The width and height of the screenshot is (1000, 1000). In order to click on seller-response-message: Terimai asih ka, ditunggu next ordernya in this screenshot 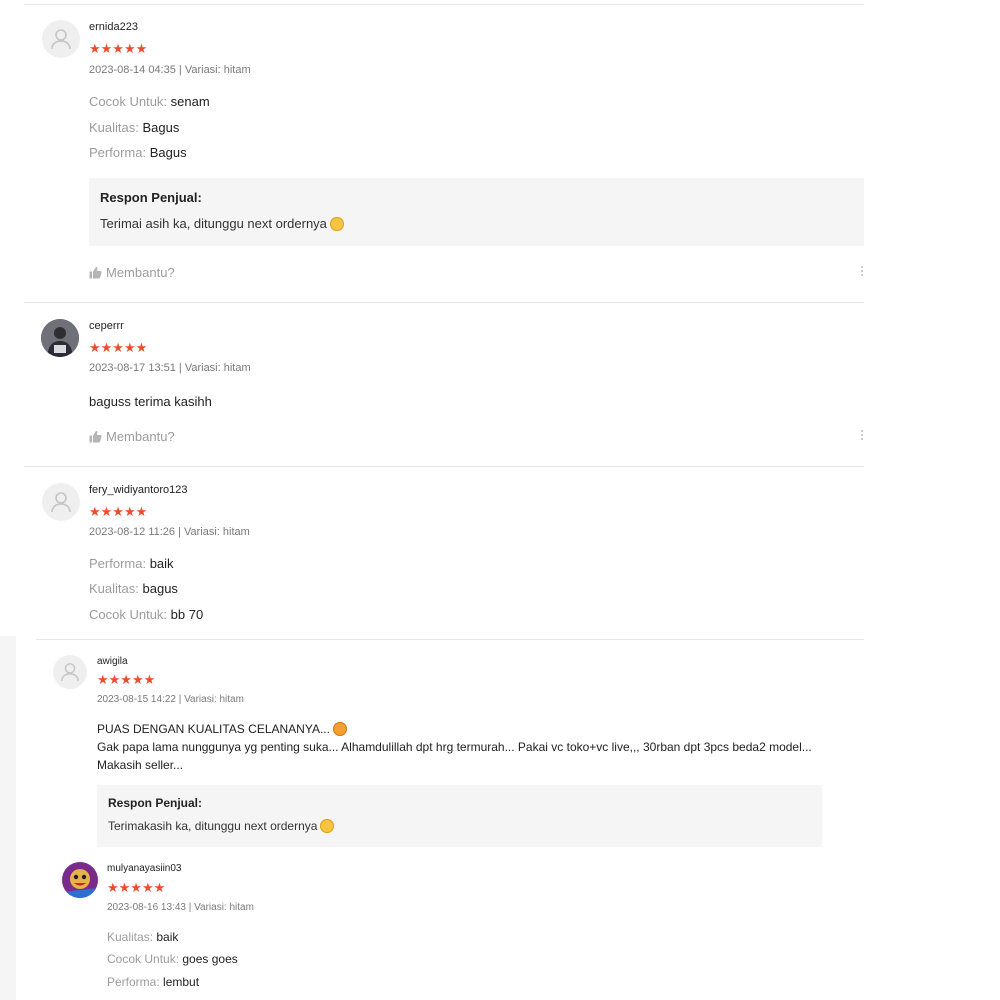, I will do `click(213, 223)`.